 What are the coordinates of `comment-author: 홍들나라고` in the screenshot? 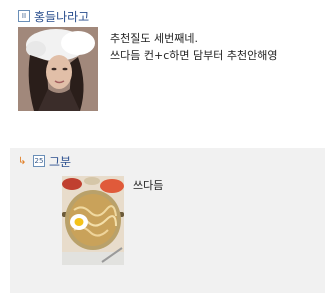 It's located at (61, 16).